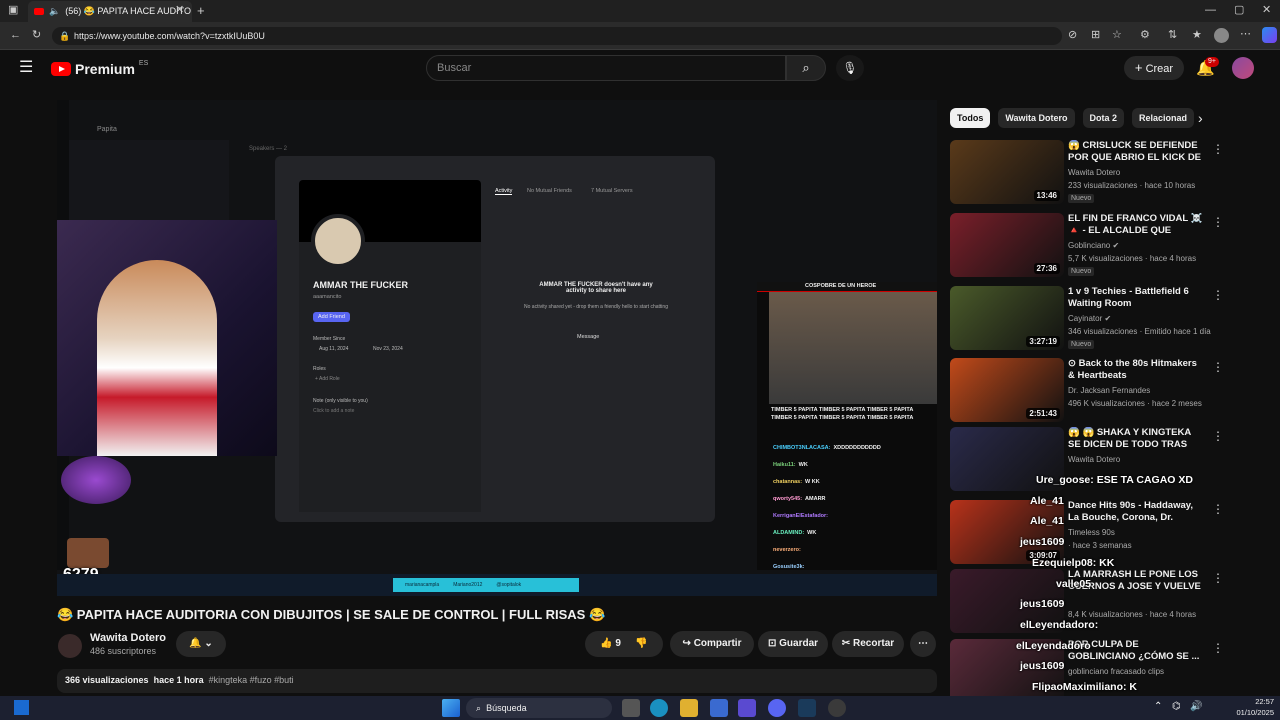 The height and width of the screenshot is (720, 1280). I want to click on apps-icon: ⊞, so click(1095, 35).